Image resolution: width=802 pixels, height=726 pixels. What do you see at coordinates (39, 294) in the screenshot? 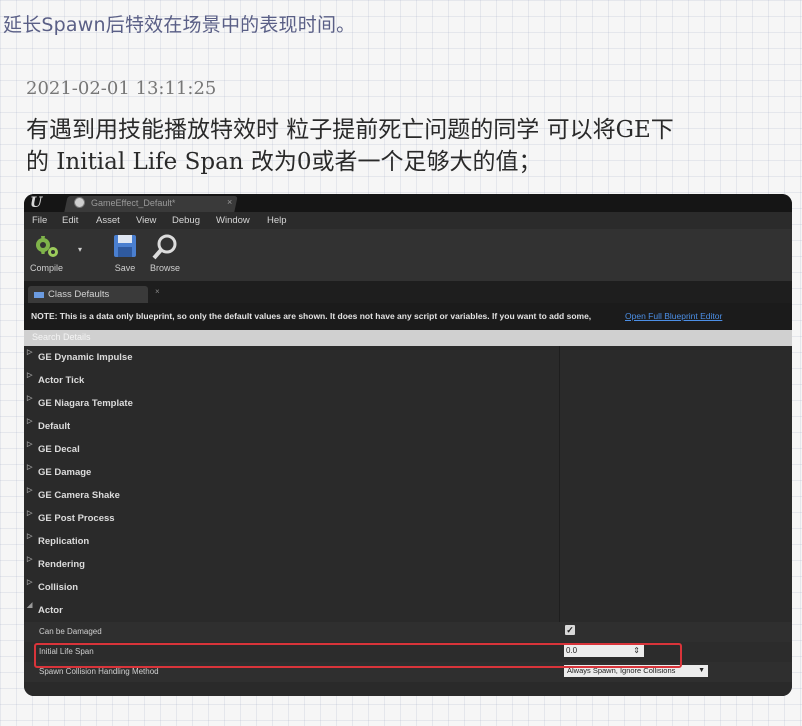
I see `class-defaults-icon` at bounding box center [39, 294].